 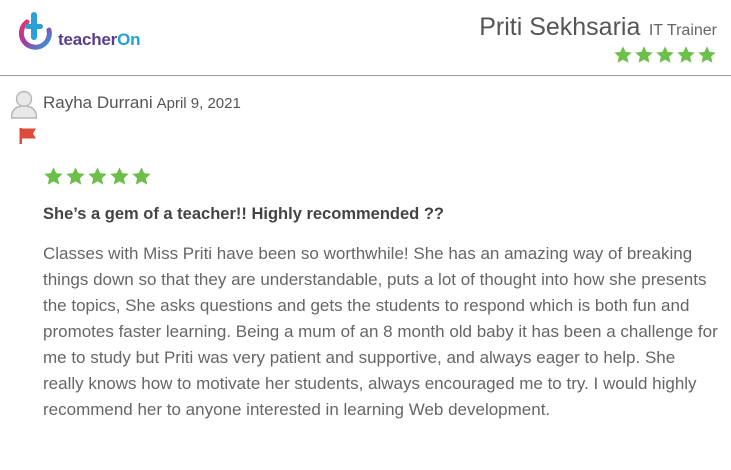 What do you see at coordinates (35, 31) in the screenshot?
I see `teacheron-logo-icon` at bounding box center [35, 31].